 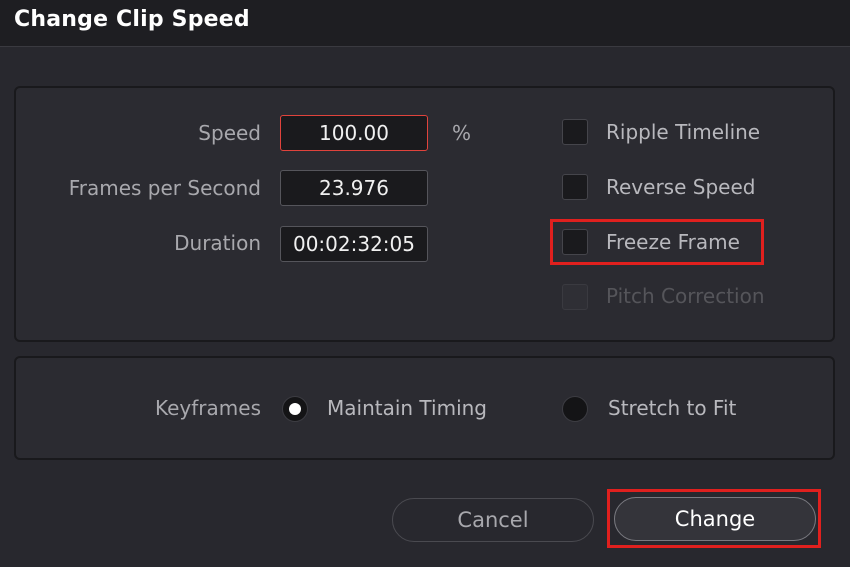 What do you see at coordinates (217, 243) in the screenshot?
I see `duration-label: Duration` at bounding box center [217, 243].